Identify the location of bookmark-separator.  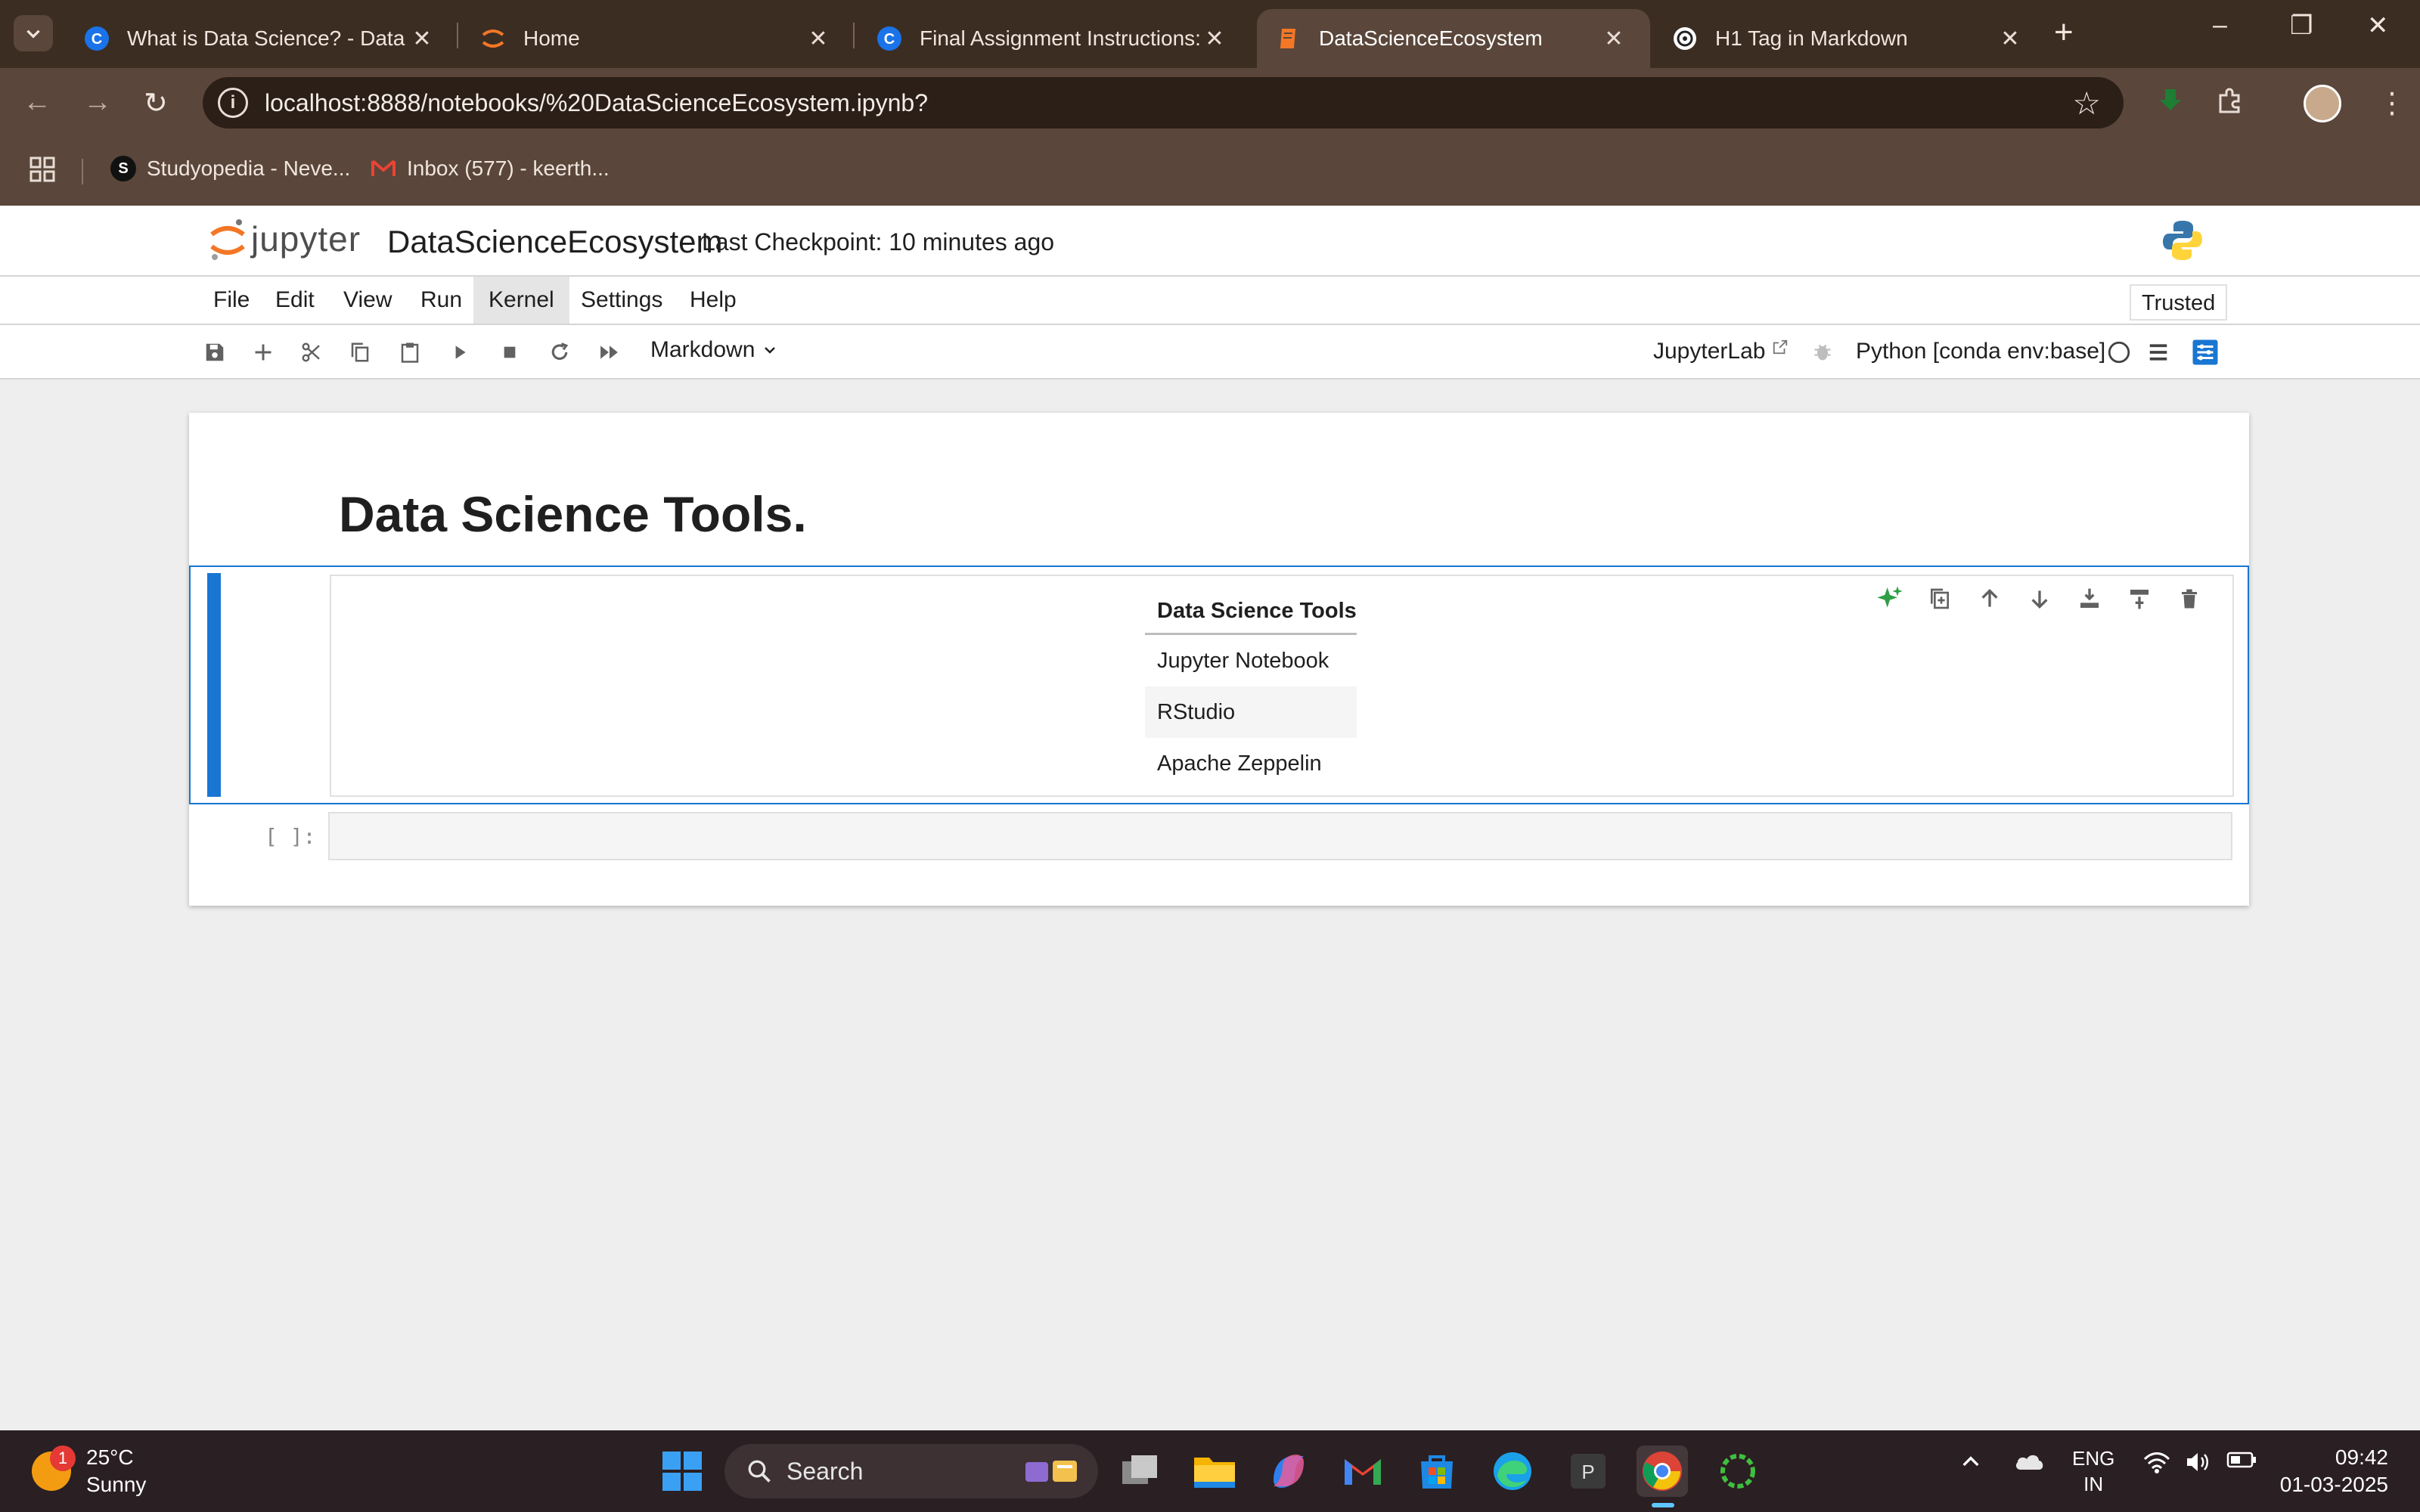
(82, 171).